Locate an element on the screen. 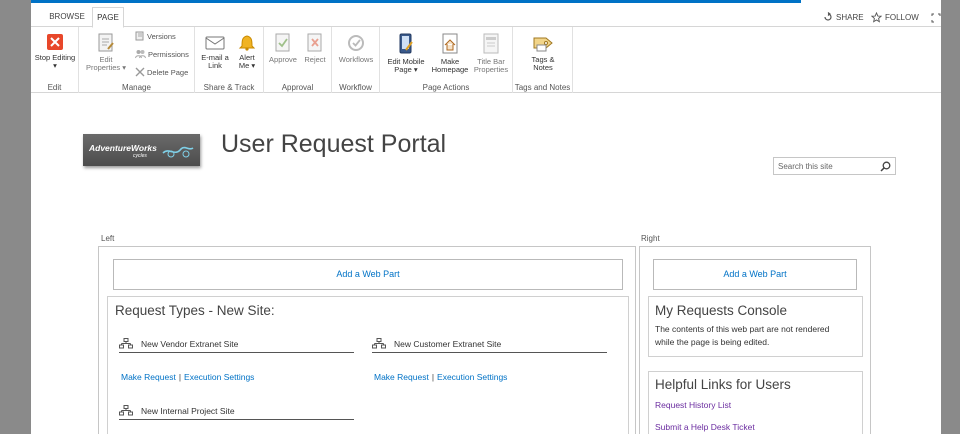 The width and height of the screenshot is (960, 434). edit-properties-button: Edit Properties ▾ is located at coordinates (106, 52).